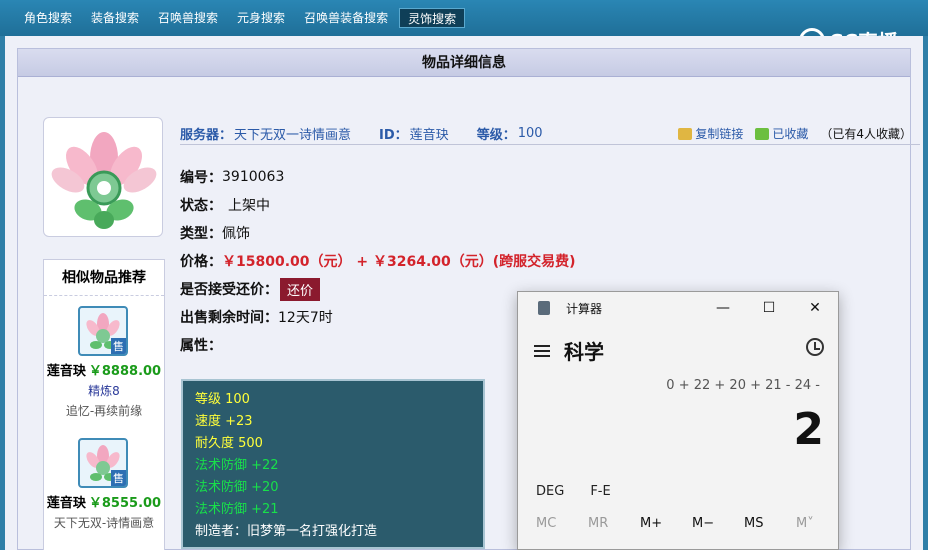 This screenshot has width=928, height=550. Describe the element at coordinates (201, 234) in the screenshot. I see `type-label: 类型：` at that location.